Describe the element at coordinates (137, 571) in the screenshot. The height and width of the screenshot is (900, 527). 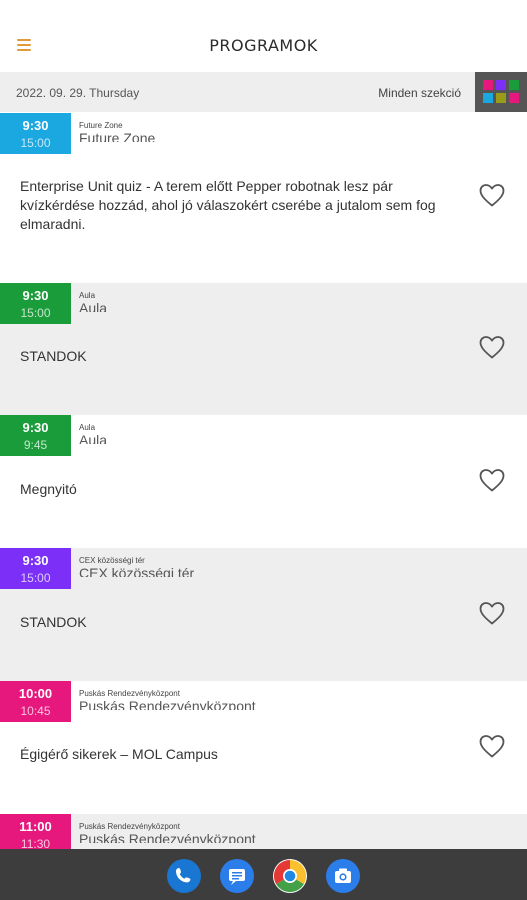
I see `location-heading-text: CEX közösségi tér` at that location.